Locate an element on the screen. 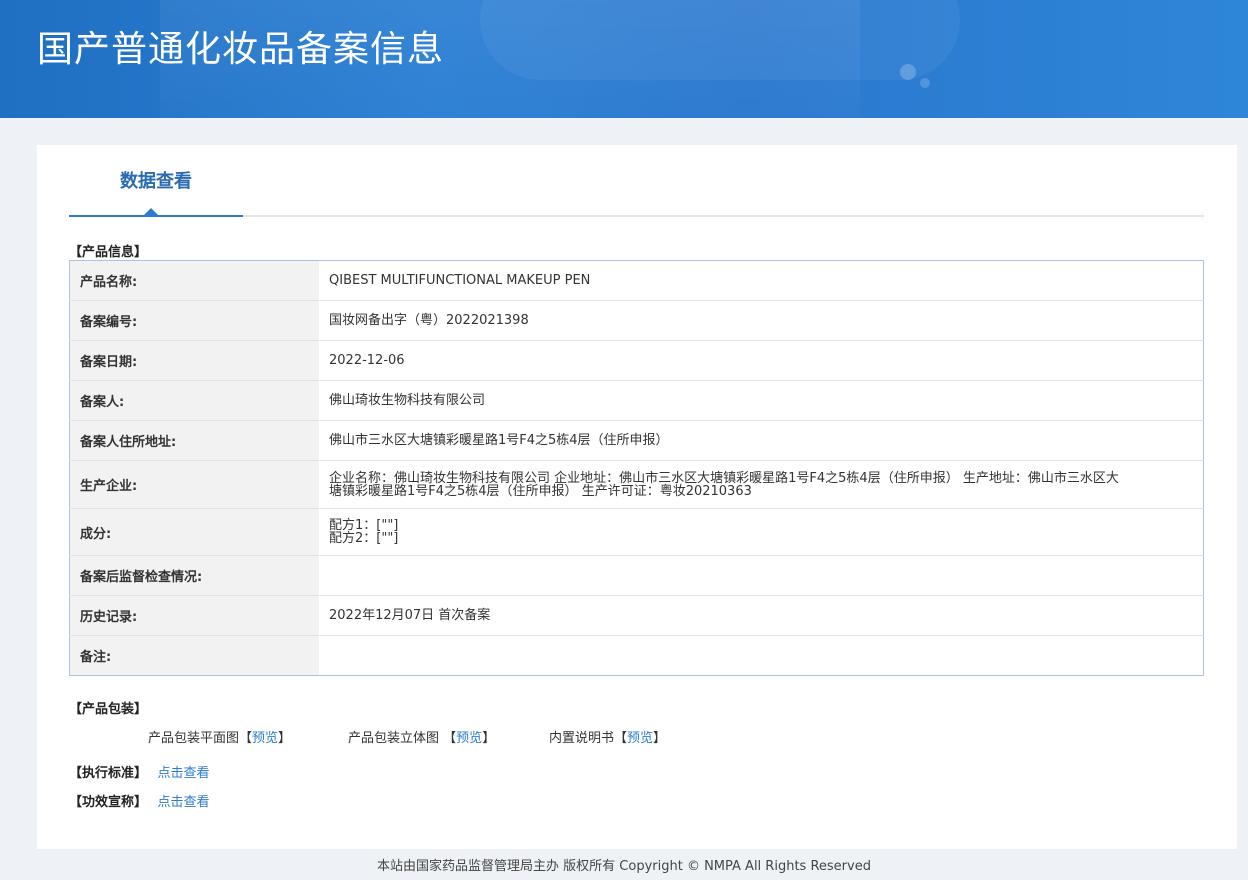 The height and width of the screenshot is (880, 1248). exec-standard-label: 【执行标准】 is located at coordinates (108, 773).